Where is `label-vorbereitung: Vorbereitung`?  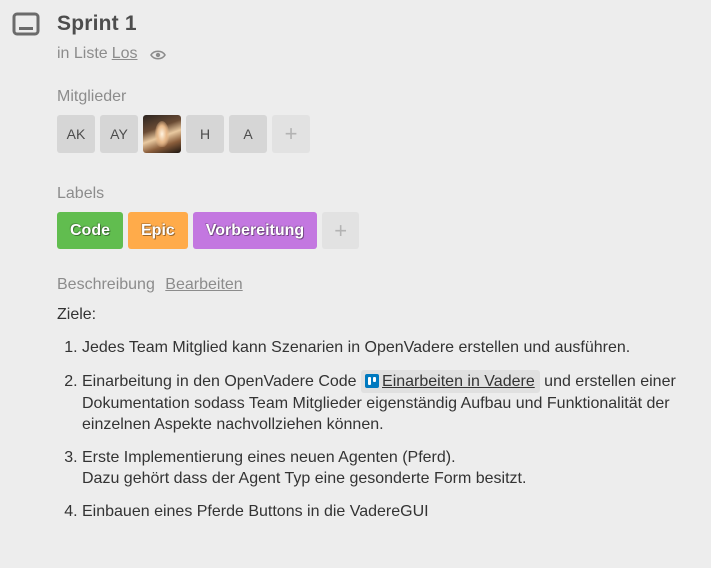 label-vorbereitung: Vorbereitung is located at coordinates (255, 230).